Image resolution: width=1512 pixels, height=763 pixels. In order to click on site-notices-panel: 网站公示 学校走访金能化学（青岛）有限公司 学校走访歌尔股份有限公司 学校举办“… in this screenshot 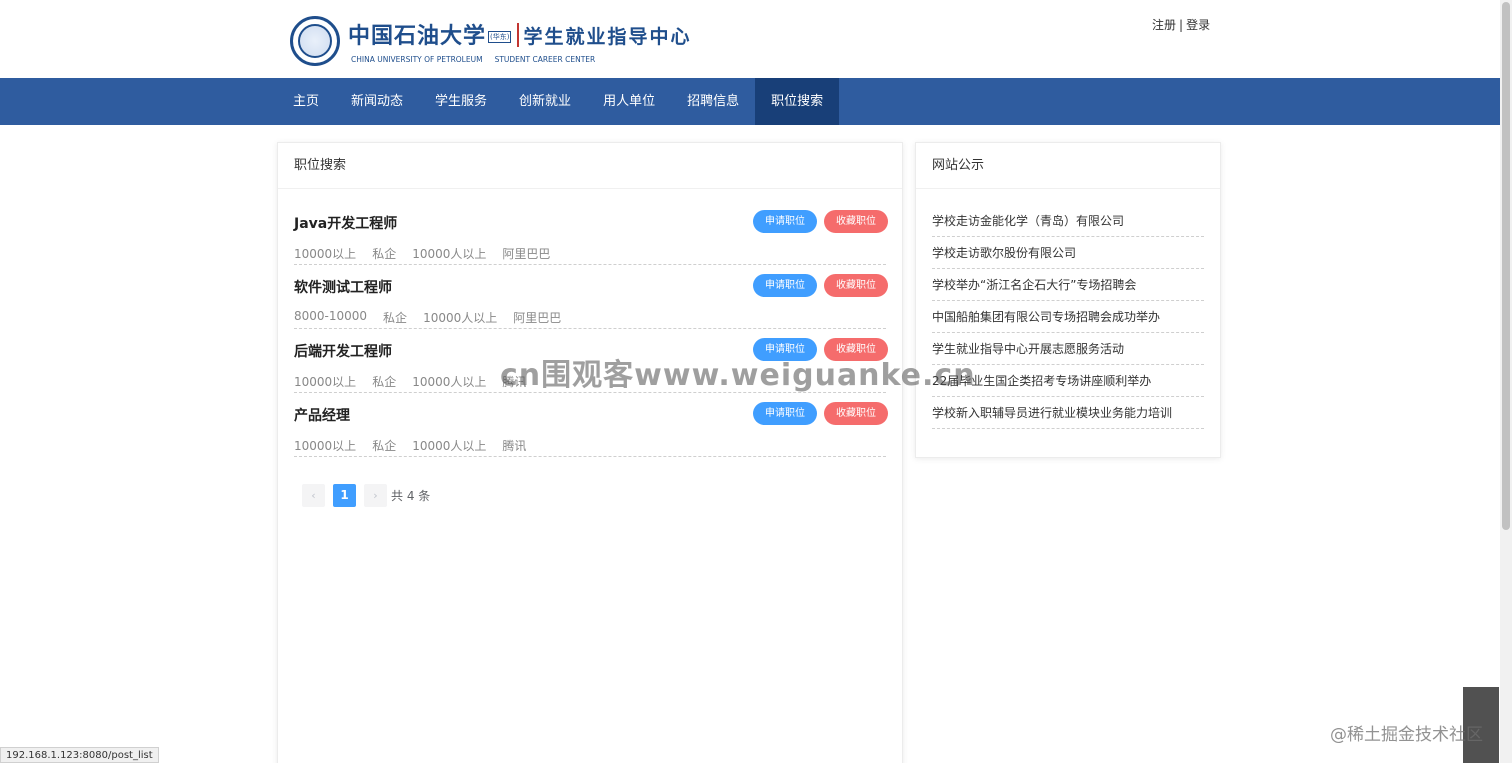, I will do `click(1068, 300)`.